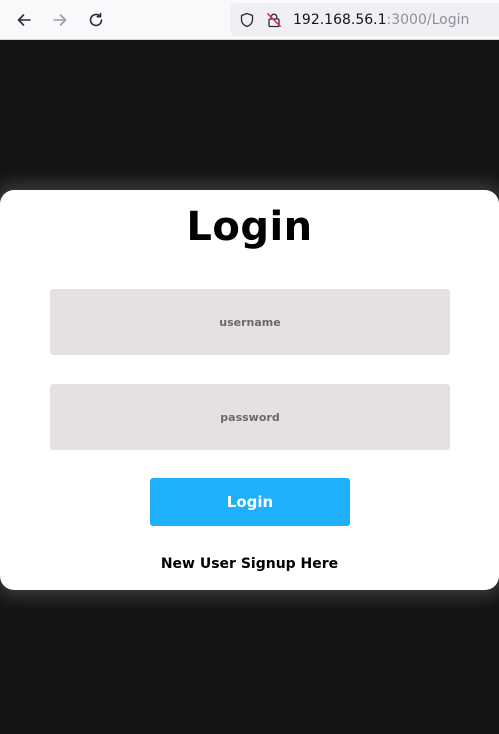 Image resolution: width=499 pixels, height=734 pixels. What do you see at coordinates (340, 20) in the screenshot?
I see `url-host: 192.168.56.1` at bounding box center [340, 20].